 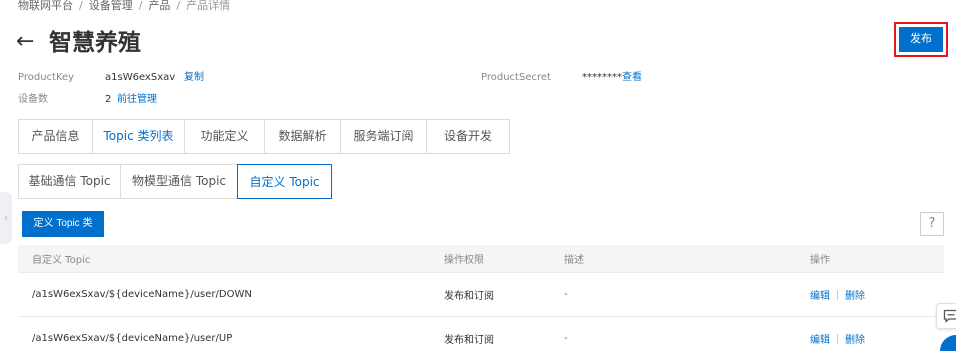 What do you see at coordinates (70, 181) in the screenshot?
I see `subtab-basic-topic: 基础通信 Topic` at bounding box center [70, 181].